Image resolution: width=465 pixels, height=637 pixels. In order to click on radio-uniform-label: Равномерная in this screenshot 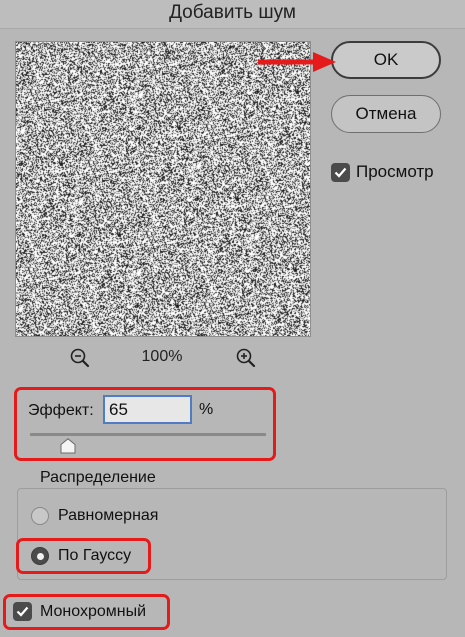, I will do `click(108, 515)`.